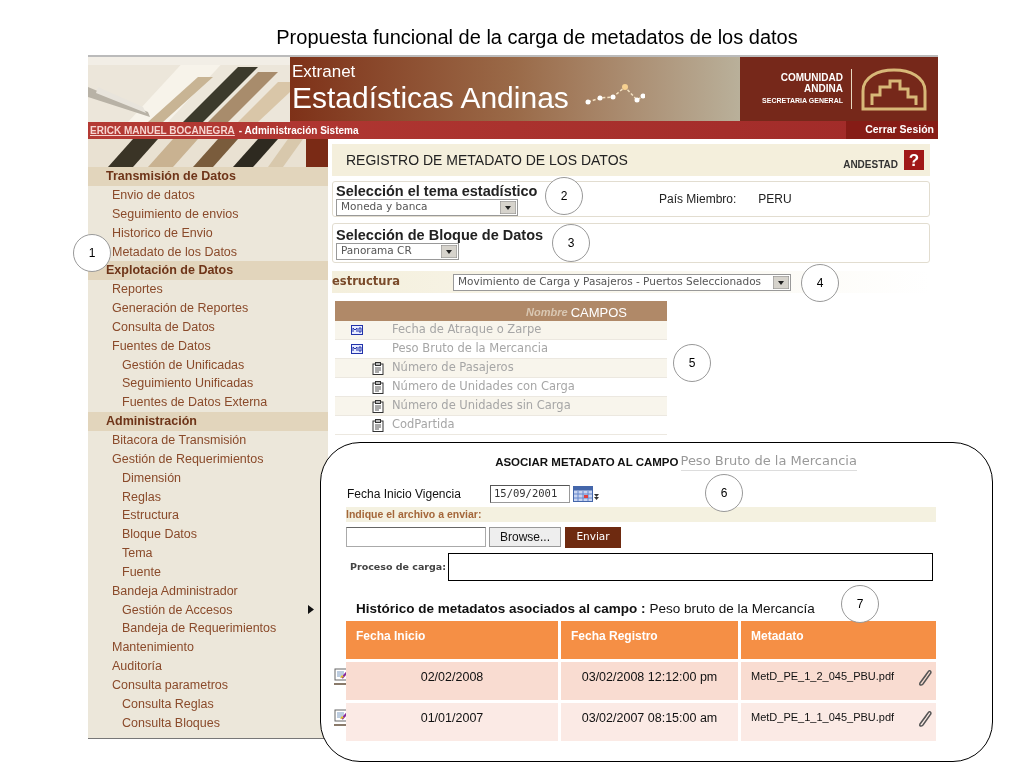  I want to click on section-label: Selección el tema estadístico, so click(437, 190).